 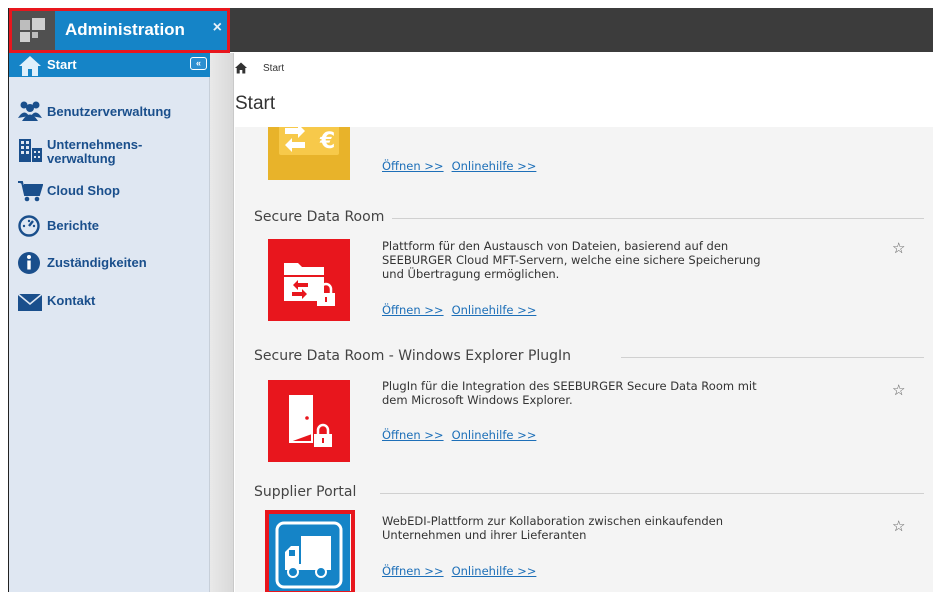 I want to click on sidebar-item-benutzerverwaltung: Benutzerverwaltung, so click(x=109, y=111).